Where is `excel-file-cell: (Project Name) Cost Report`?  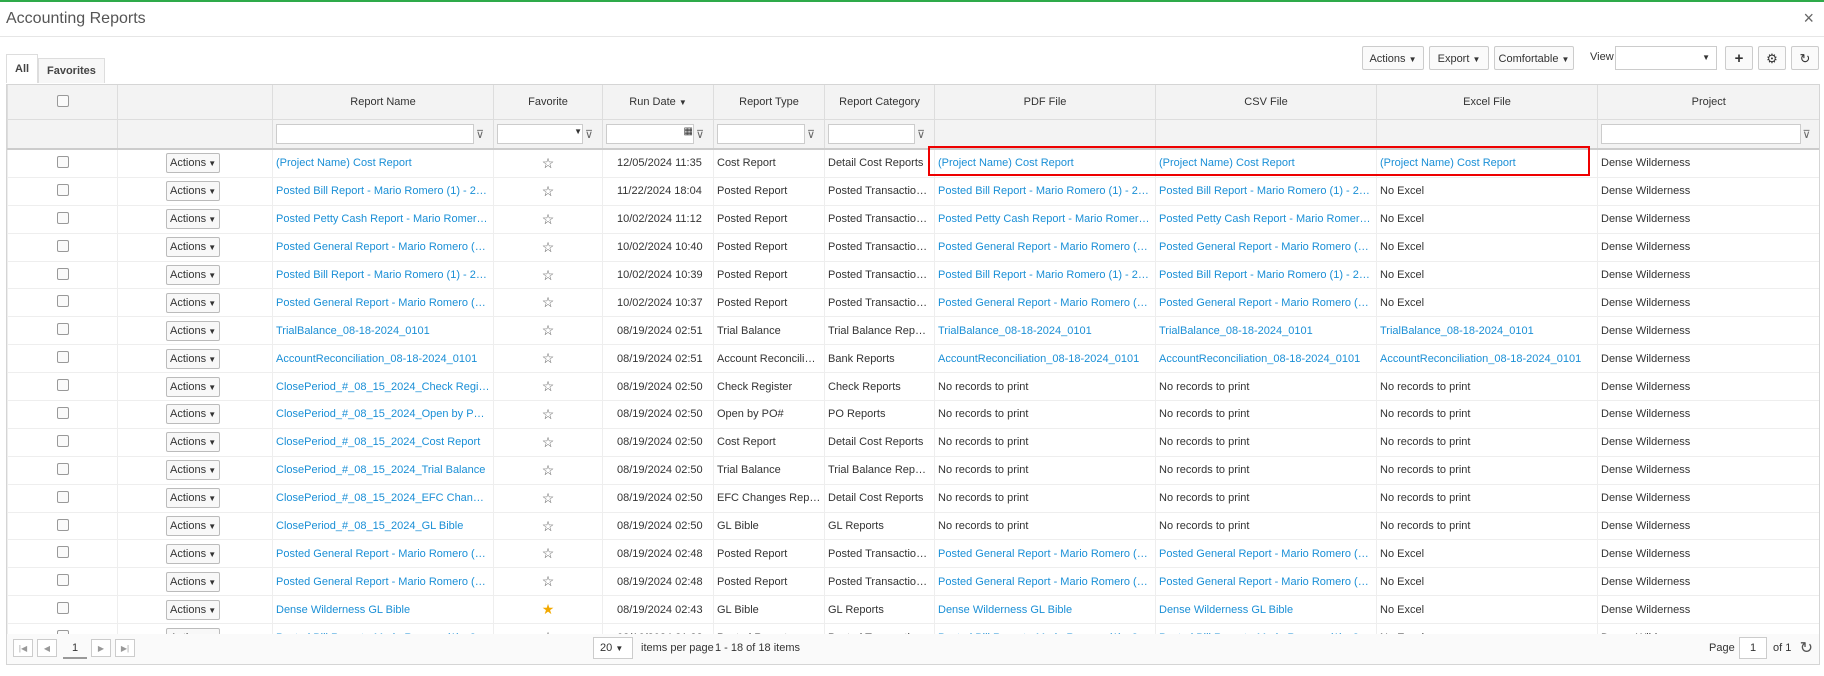 excel-file-cell: (Project Name) Cost Report is located at coordinates (1487, 163).